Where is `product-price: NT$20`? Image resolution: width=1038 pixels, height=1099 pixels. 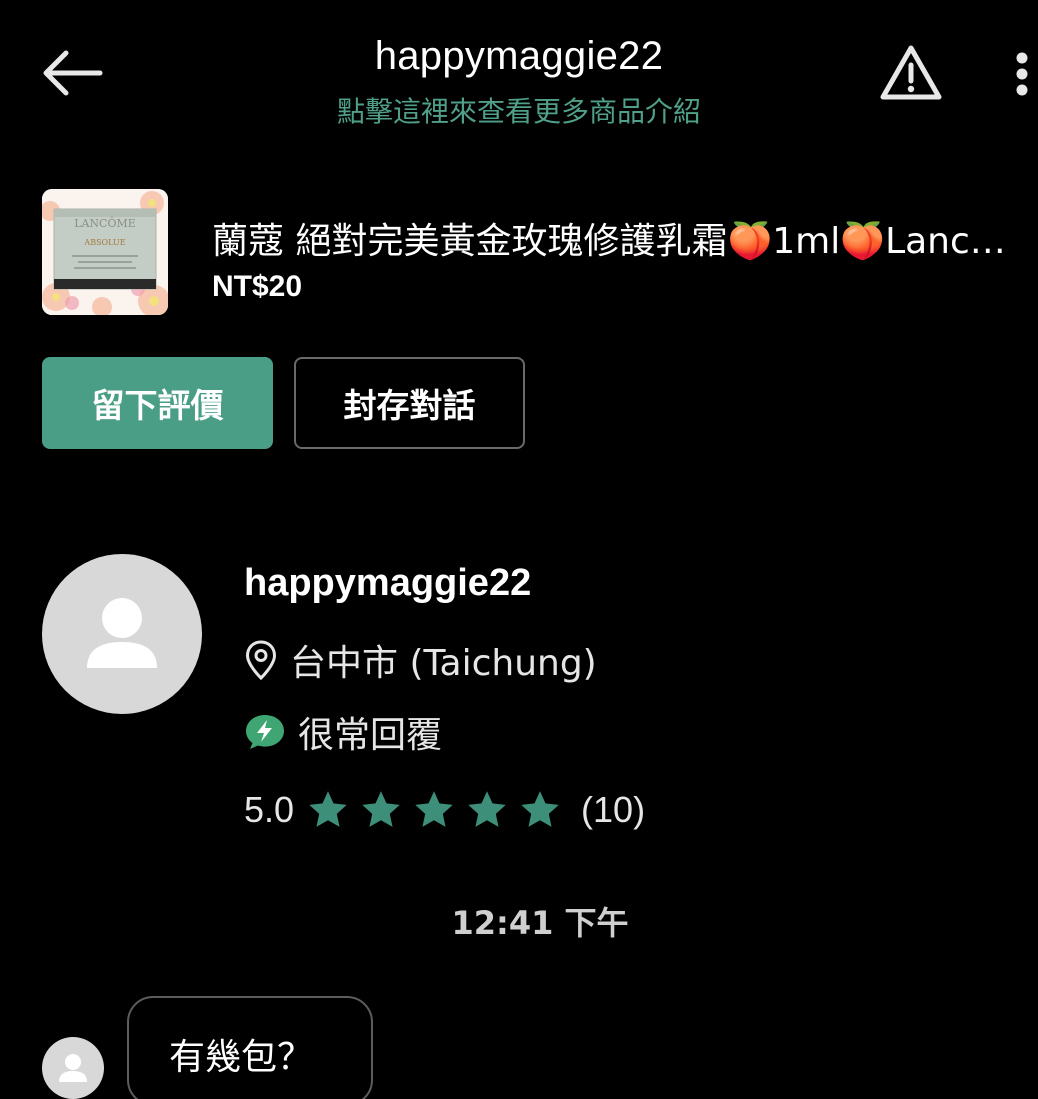
product-price: NT$20 is located at coordinates (257, 286).